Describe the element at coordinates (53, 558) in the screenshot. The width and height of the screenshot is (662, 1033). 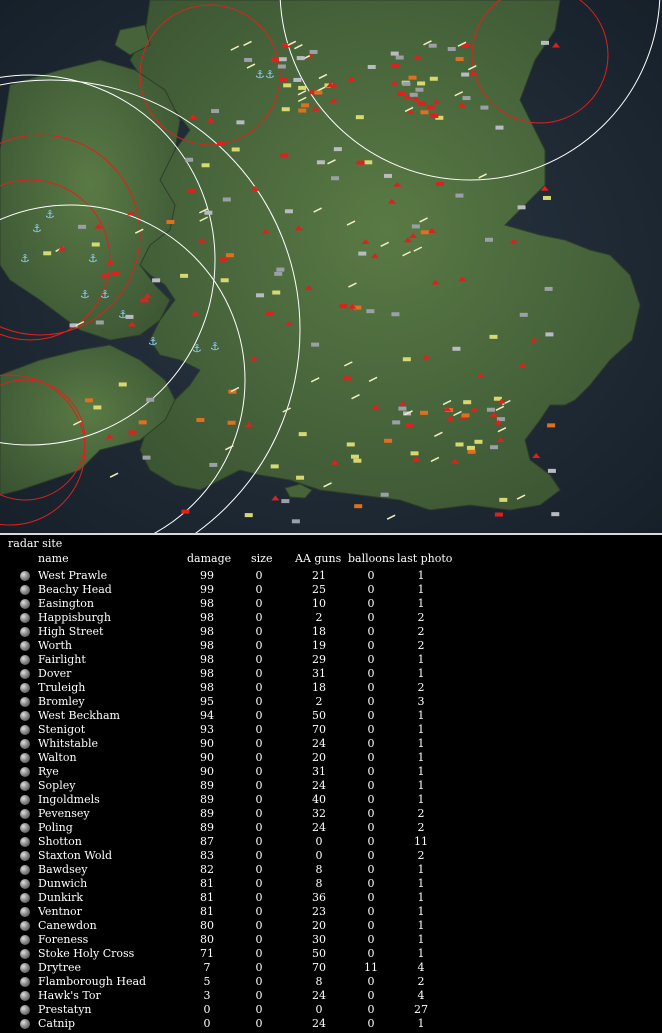
I see `header-name: name` at that location.